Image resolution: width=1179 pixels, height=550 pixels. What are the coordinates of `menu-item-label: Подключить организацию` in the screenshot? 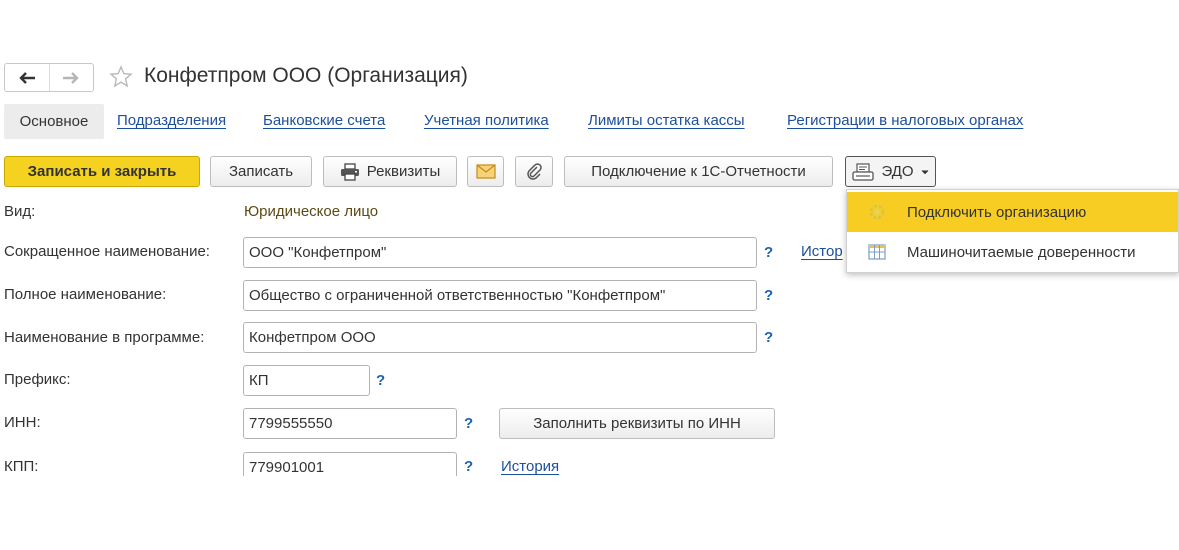 It's located at (997, 212).